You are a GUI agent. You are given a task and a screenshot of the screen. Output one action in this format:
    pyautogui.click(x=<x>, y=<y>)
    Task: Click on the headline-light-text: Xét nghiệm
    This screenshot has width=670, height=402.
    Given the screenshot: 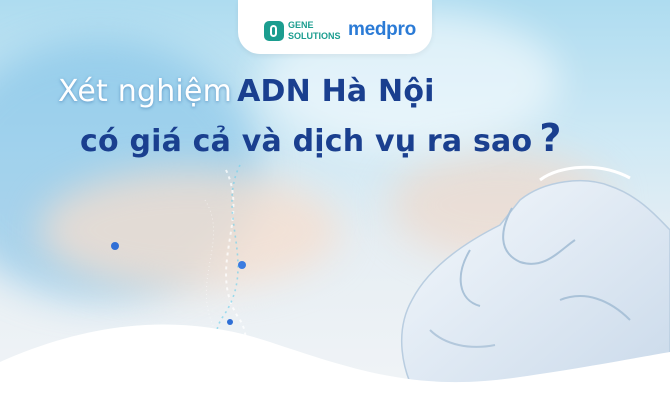 What is the action you would take?
    pyautogui.click(x=145, y=91)
    